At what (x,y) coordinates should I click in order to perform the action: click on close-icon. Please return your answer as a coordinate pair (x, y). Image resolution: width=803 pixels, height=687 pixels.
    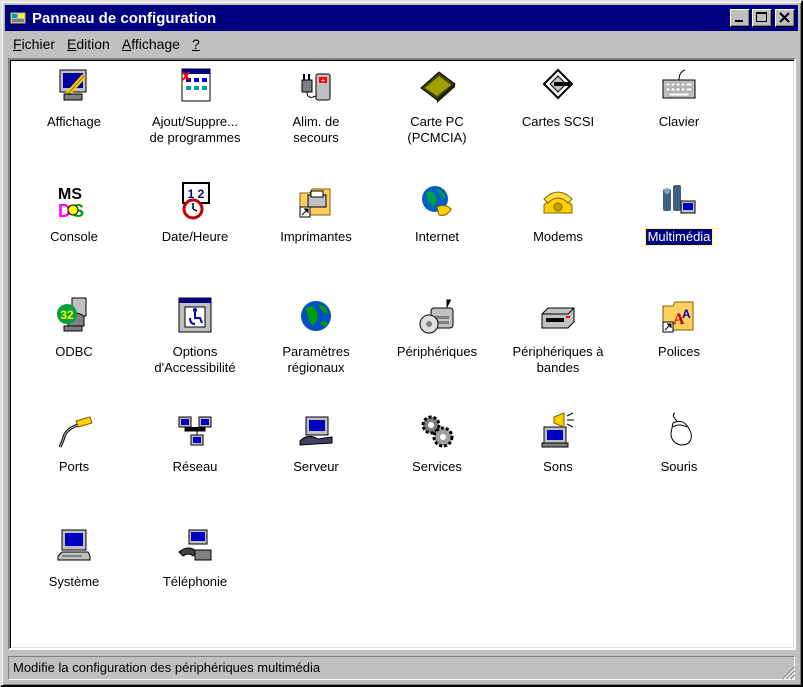
    Looking at the image, I should click on (784, 17).